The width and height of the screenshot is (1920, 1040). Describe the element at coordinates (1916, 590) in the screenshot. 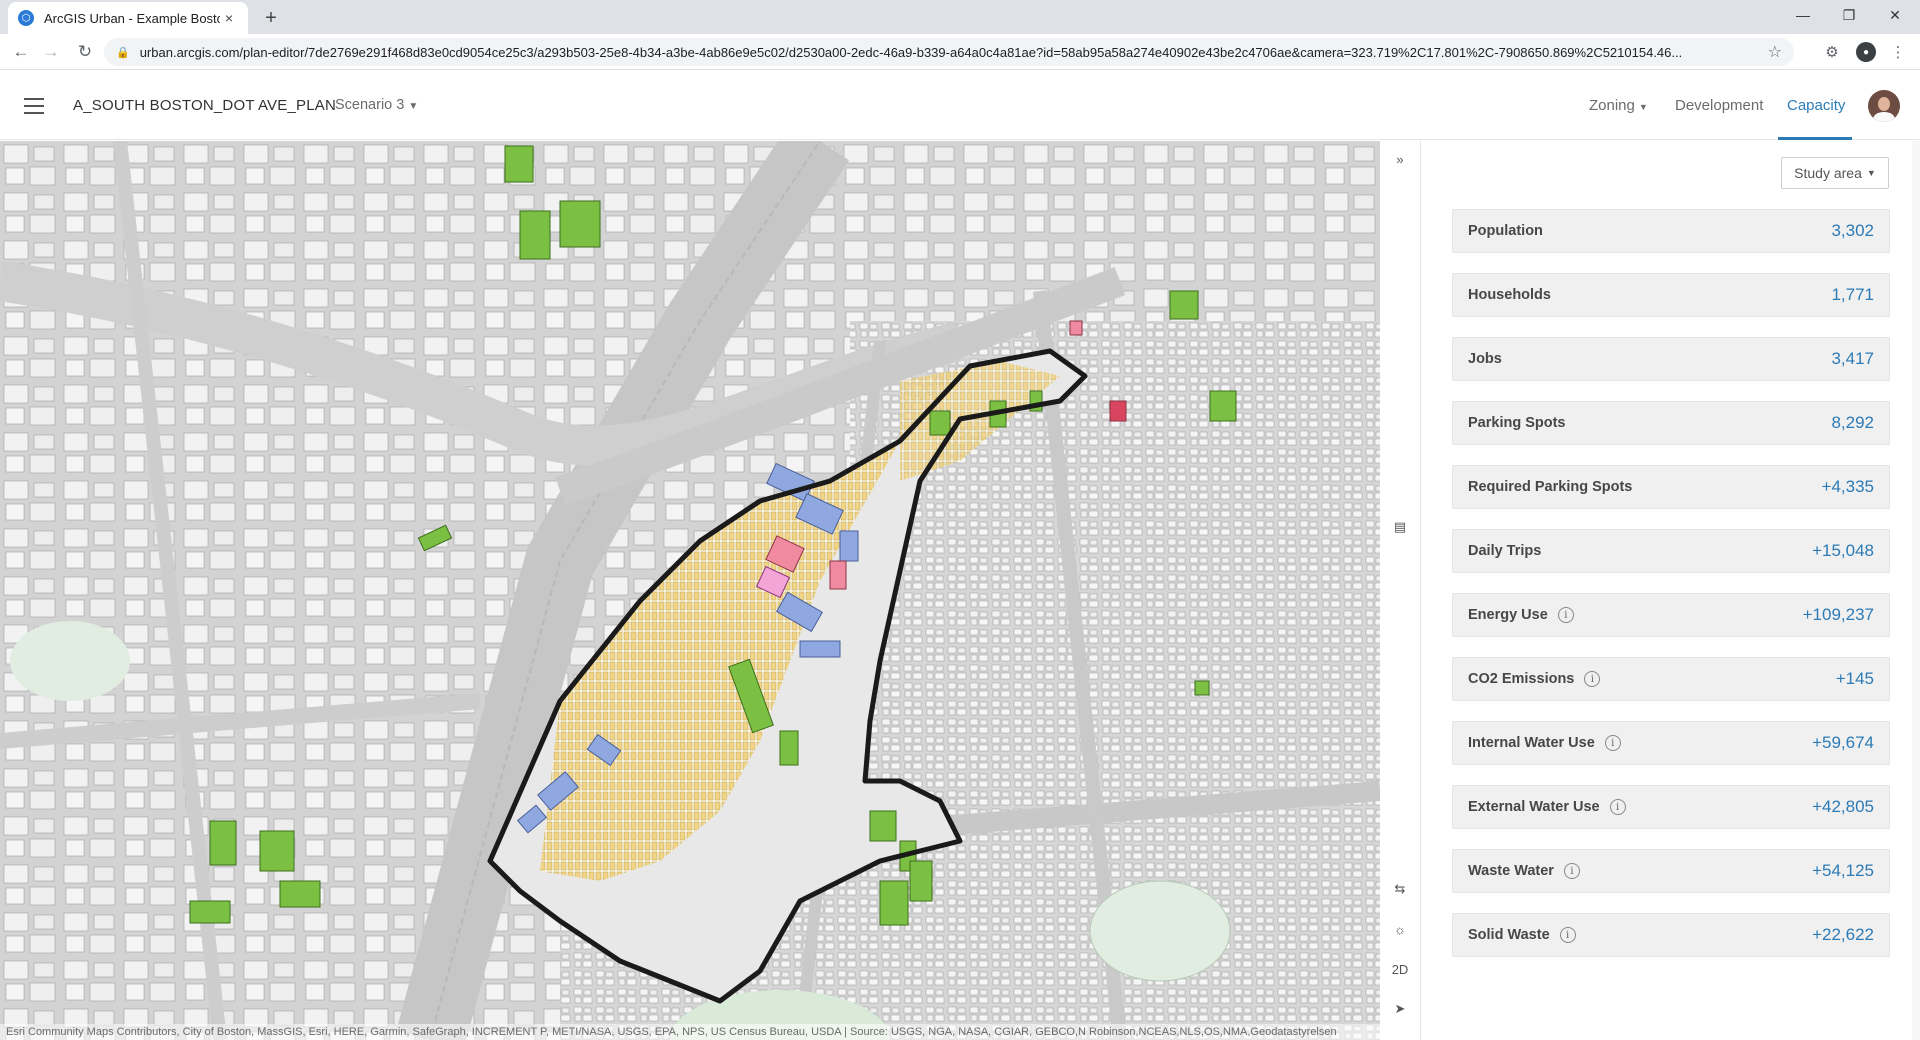

I see `panel-scrollbar` at that location.